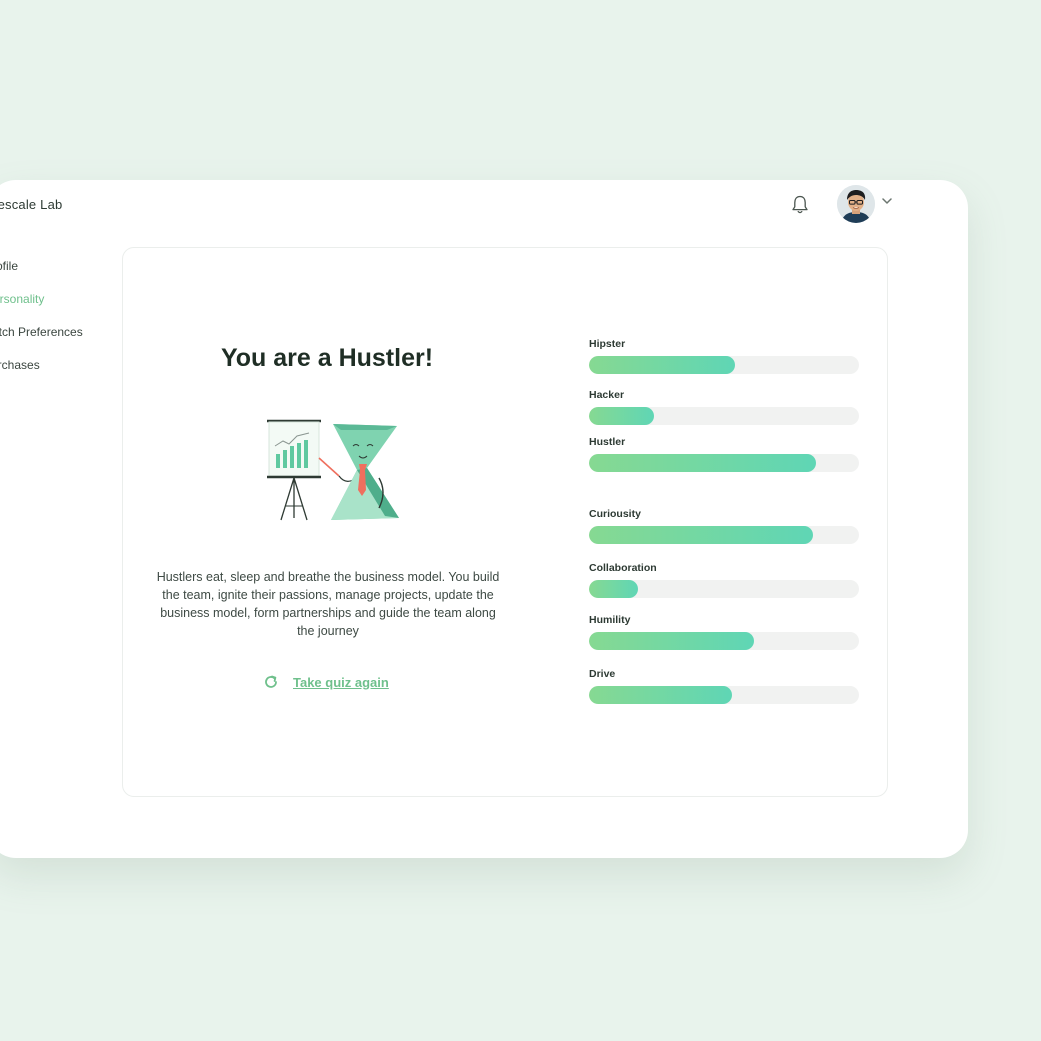 The height and width of the screenshot is (1041, 1041). I want to click on trait-row: Hipster, so click(724, 356).